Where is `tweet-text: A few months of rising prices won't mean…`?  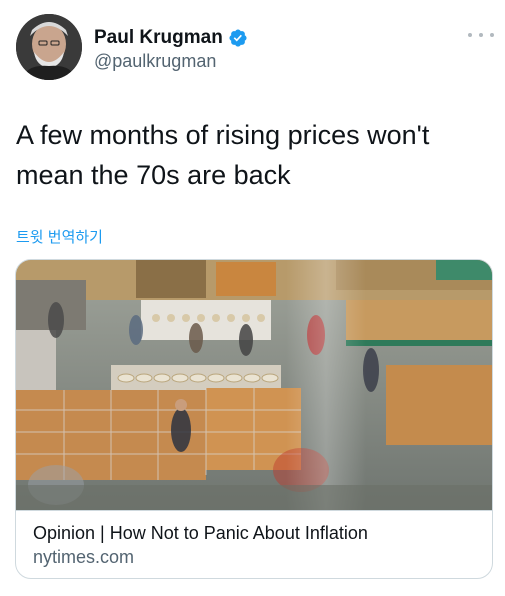 tweet-text: A few months of rising prices won't mean… is located at coordinates (223, 155).